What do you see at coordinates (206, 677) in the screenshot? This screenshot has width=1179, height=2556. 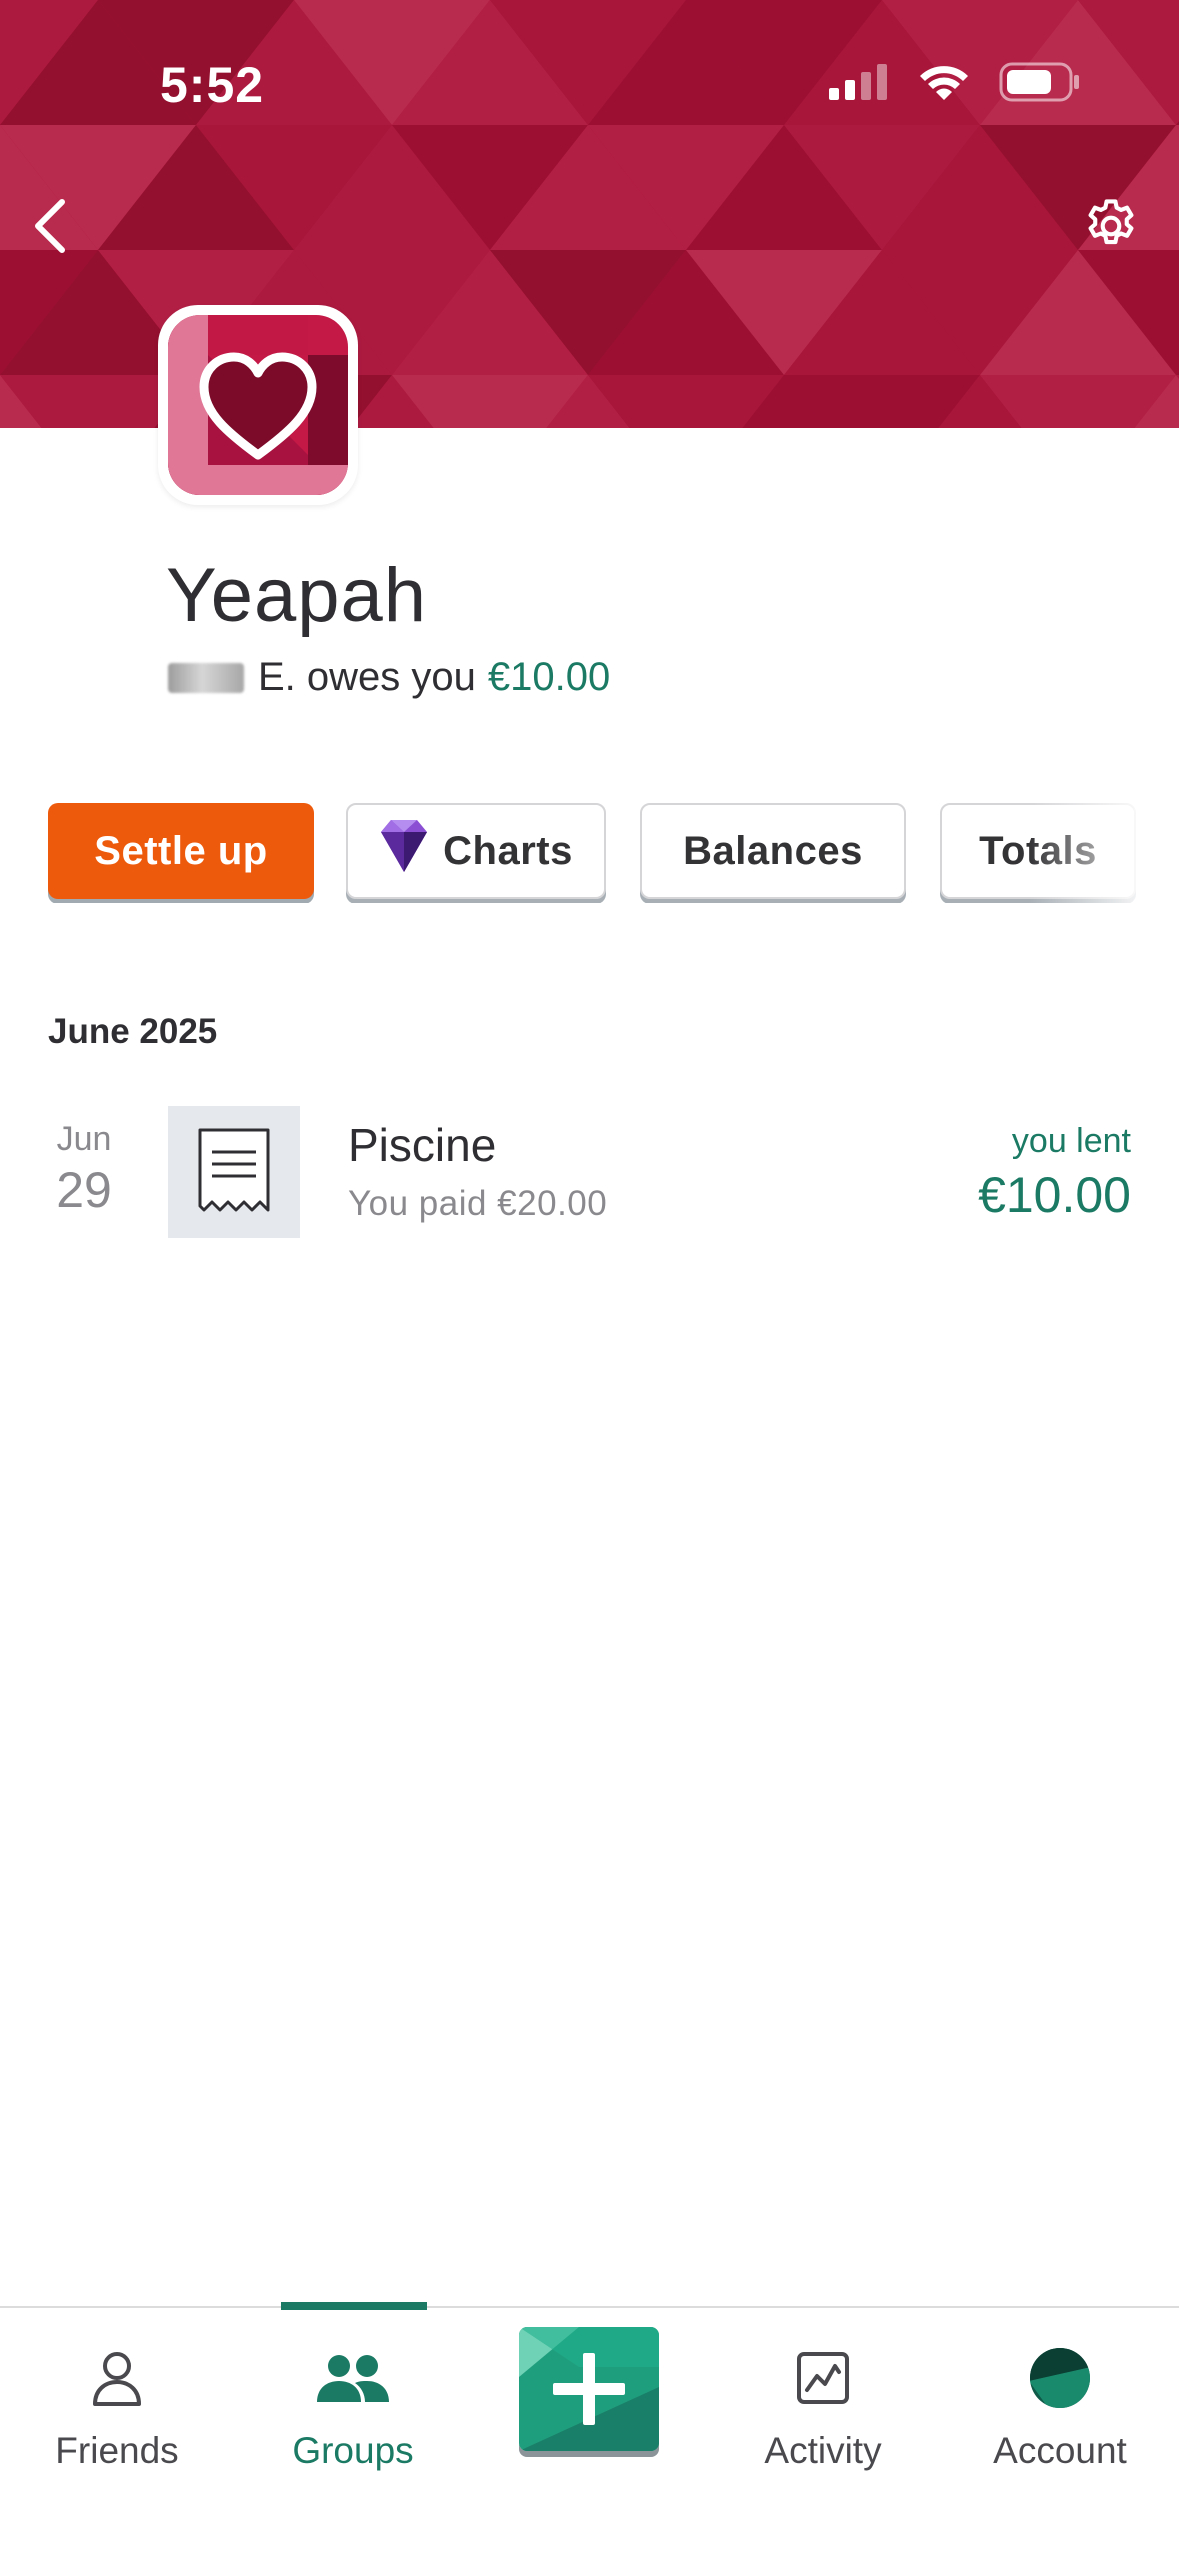 I see `redacted-member-name` at bounding box center [206, 677].